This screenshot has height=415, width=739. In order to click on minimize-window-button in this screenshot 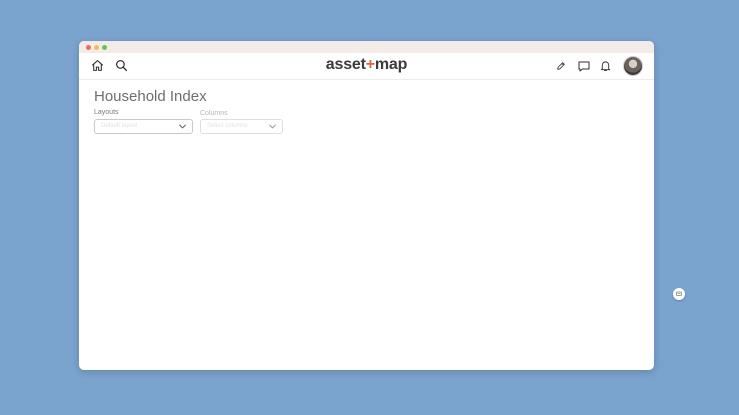, I will do `click(96, 47)`.